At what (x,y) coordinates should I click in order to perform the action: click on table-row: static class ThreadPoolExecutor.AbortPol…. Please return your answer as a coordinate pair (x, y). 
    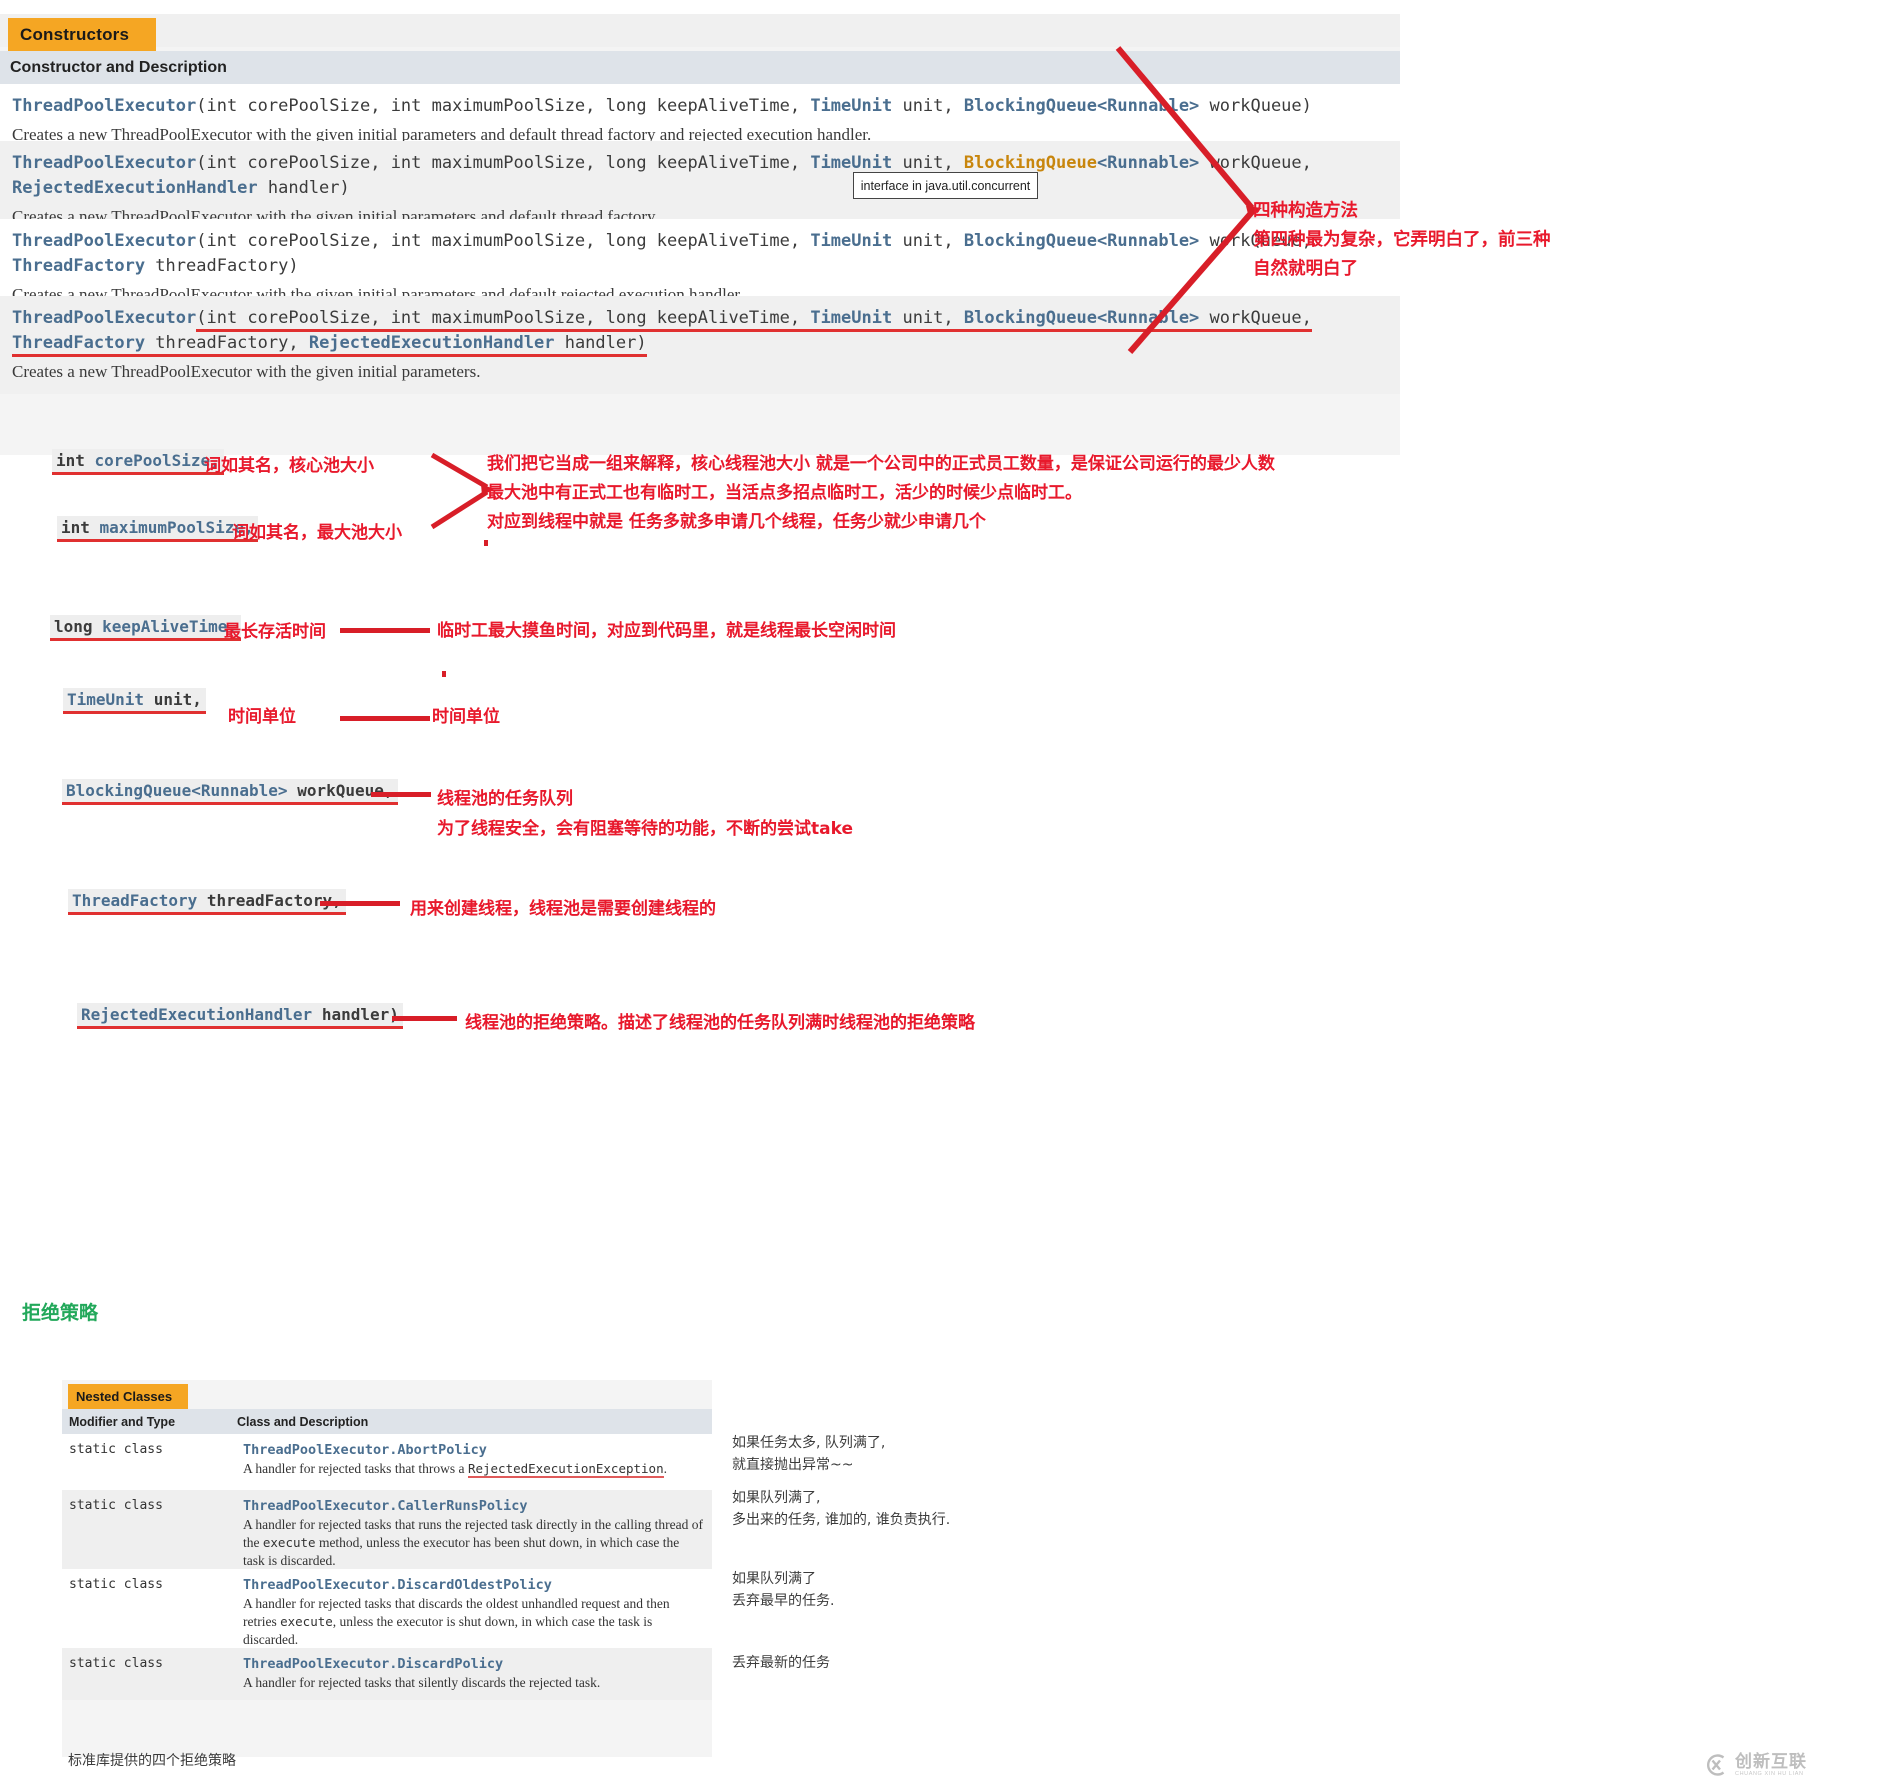
    Looking at the image, I should click on (387, 1462).